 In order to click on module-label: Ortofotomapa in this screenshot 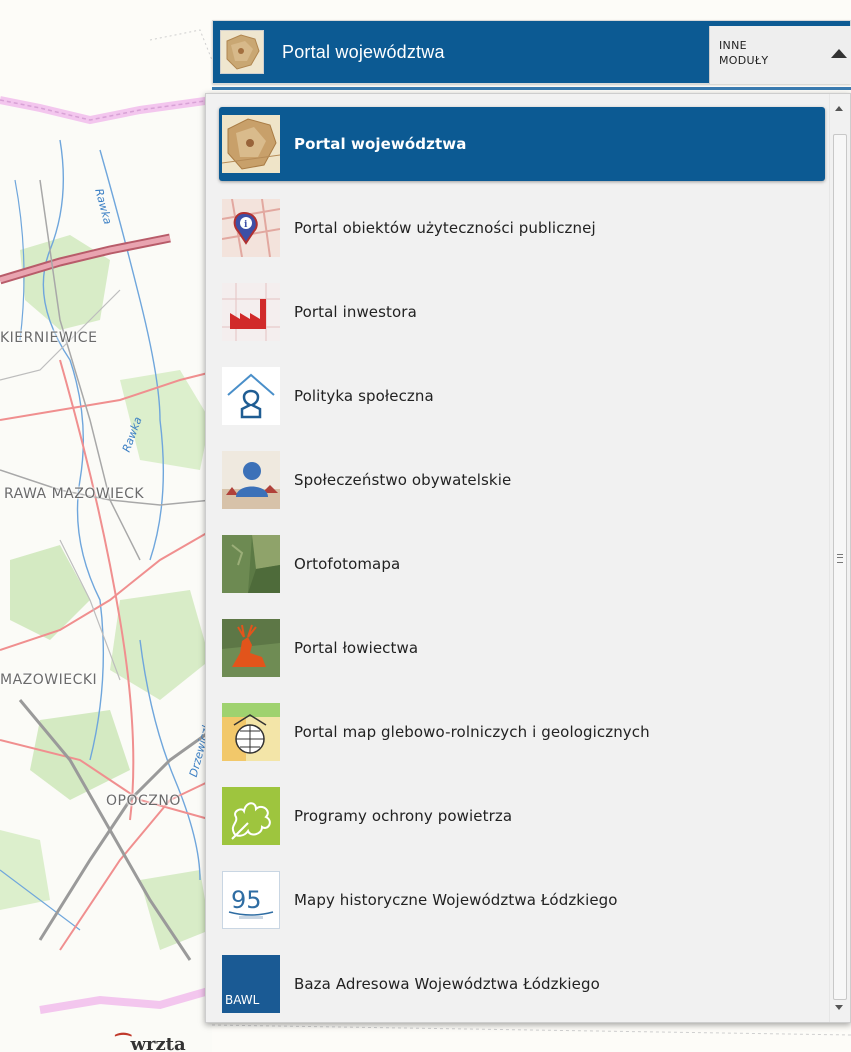, I will do `click(347, 564)`.